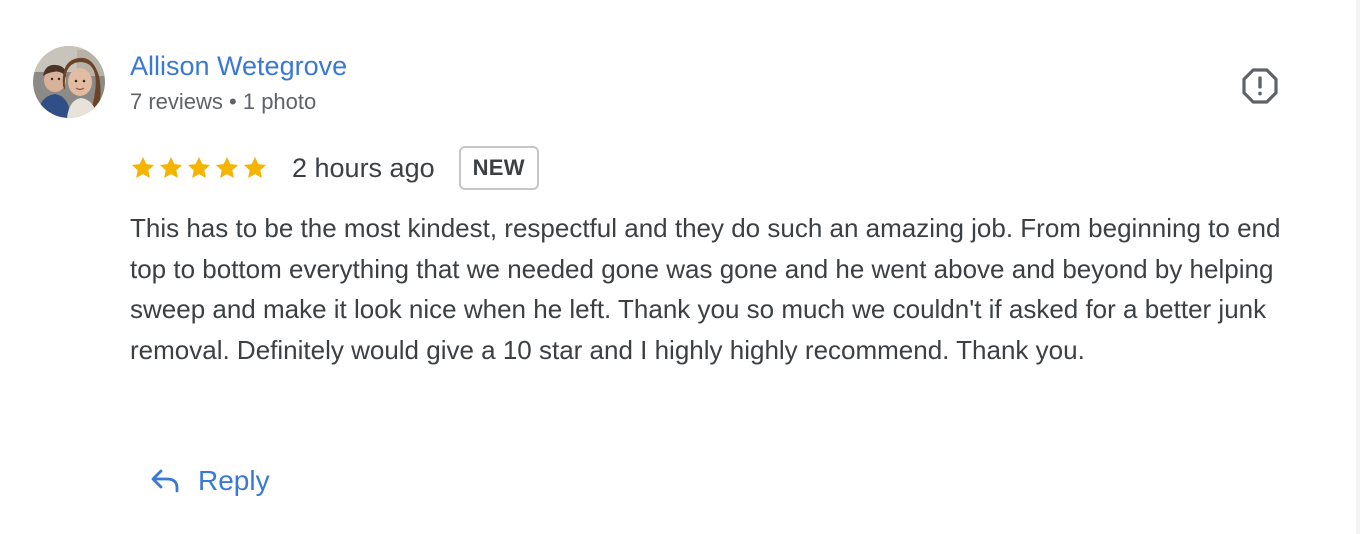 This screenshot has height=534, width=1360. I want to click on avatar-photo-icon, so click(69, 82).